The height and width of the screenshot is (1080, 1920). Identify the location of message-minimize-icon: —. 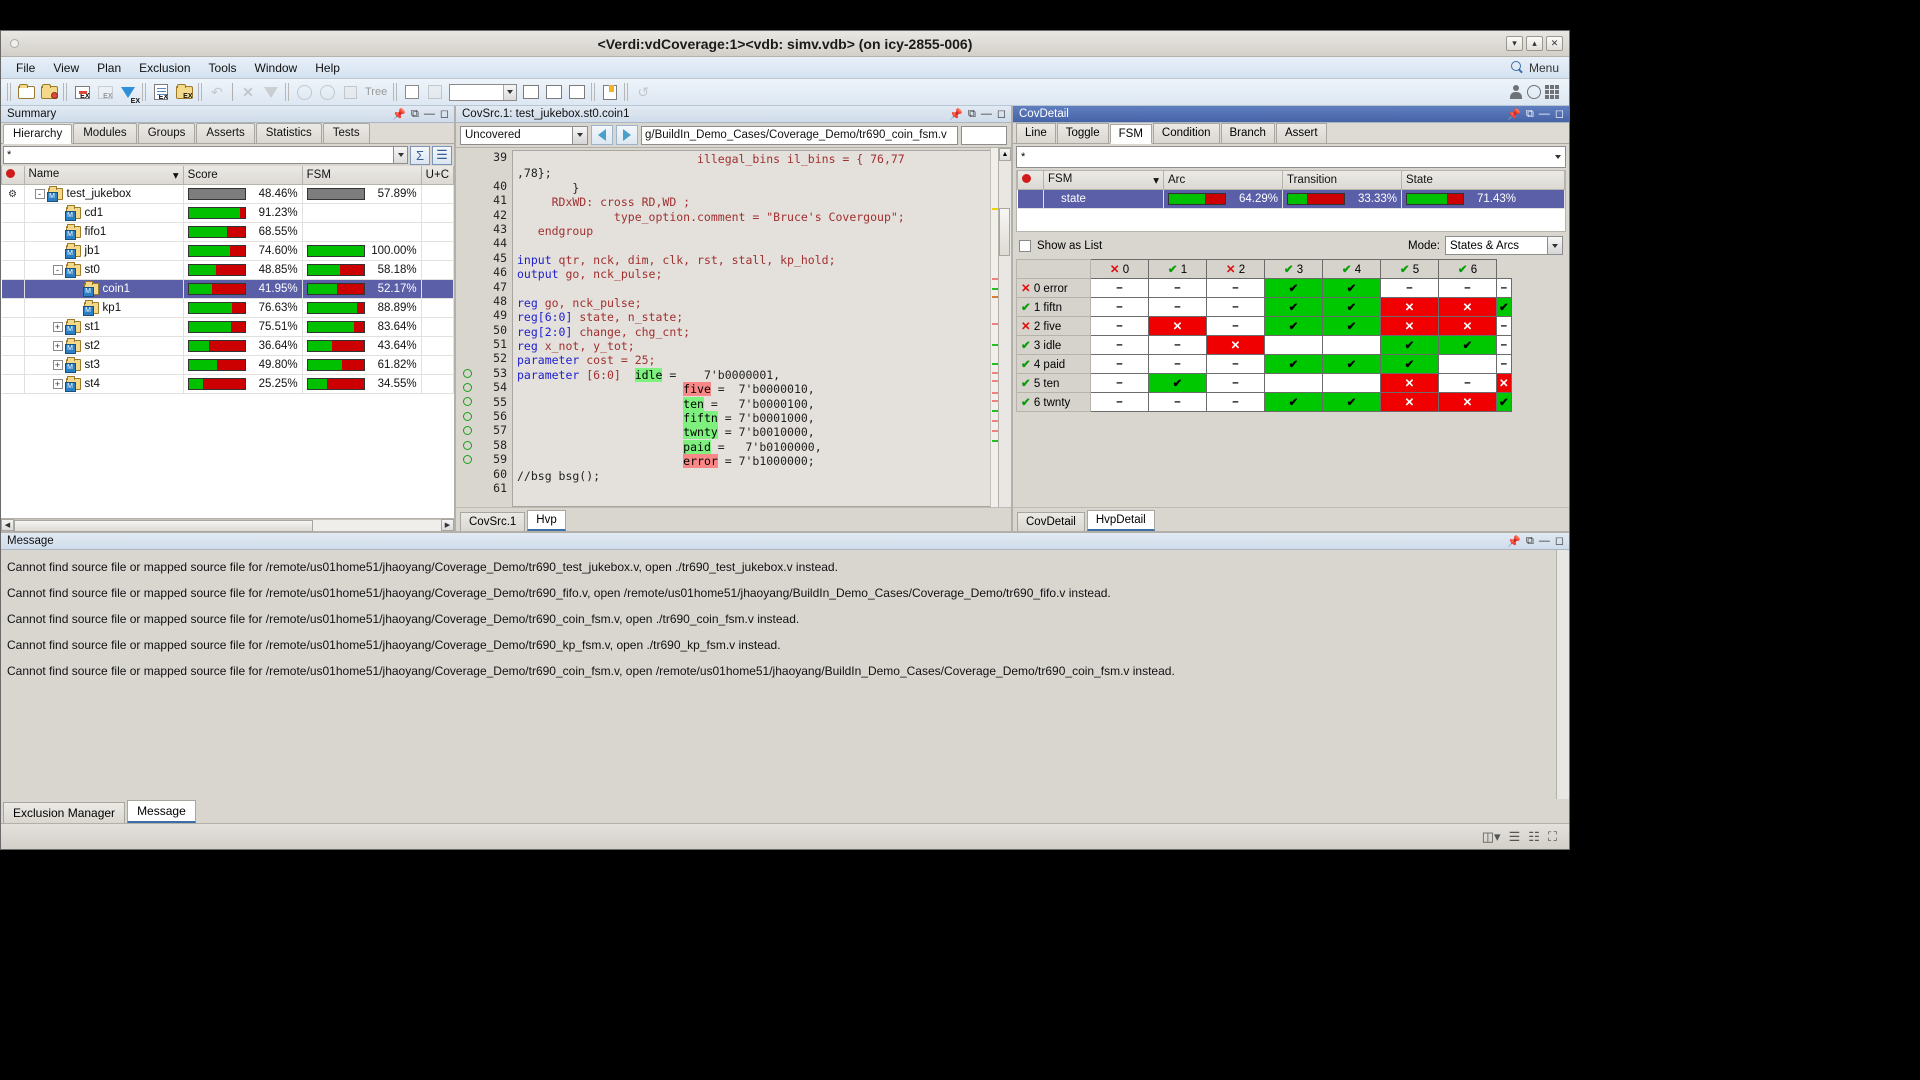
(1544, 541).